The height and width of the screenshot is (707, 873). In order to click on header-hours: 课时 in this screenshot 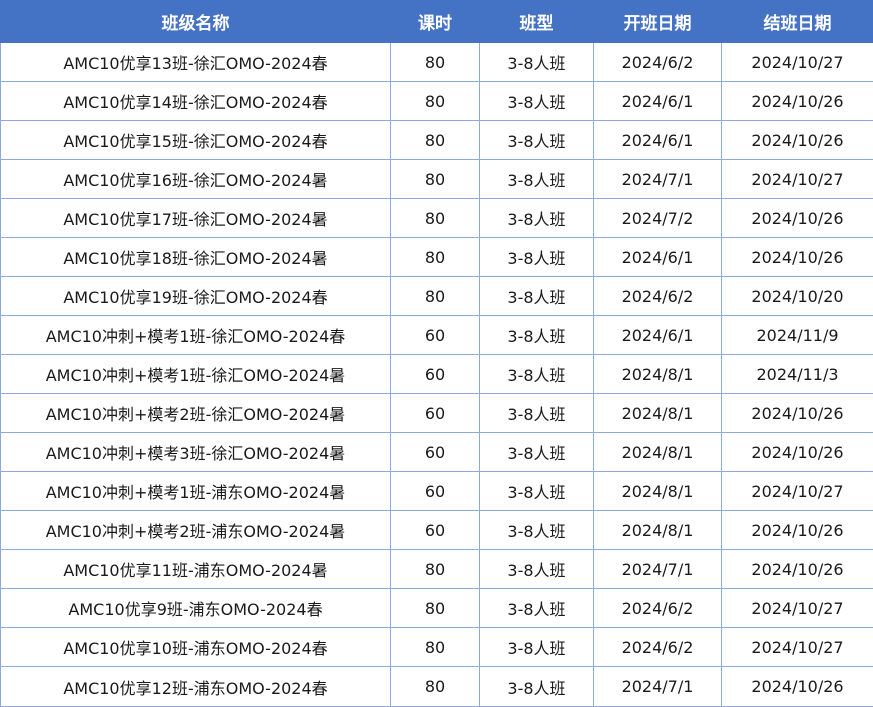, I will do `click(435, 21)`.